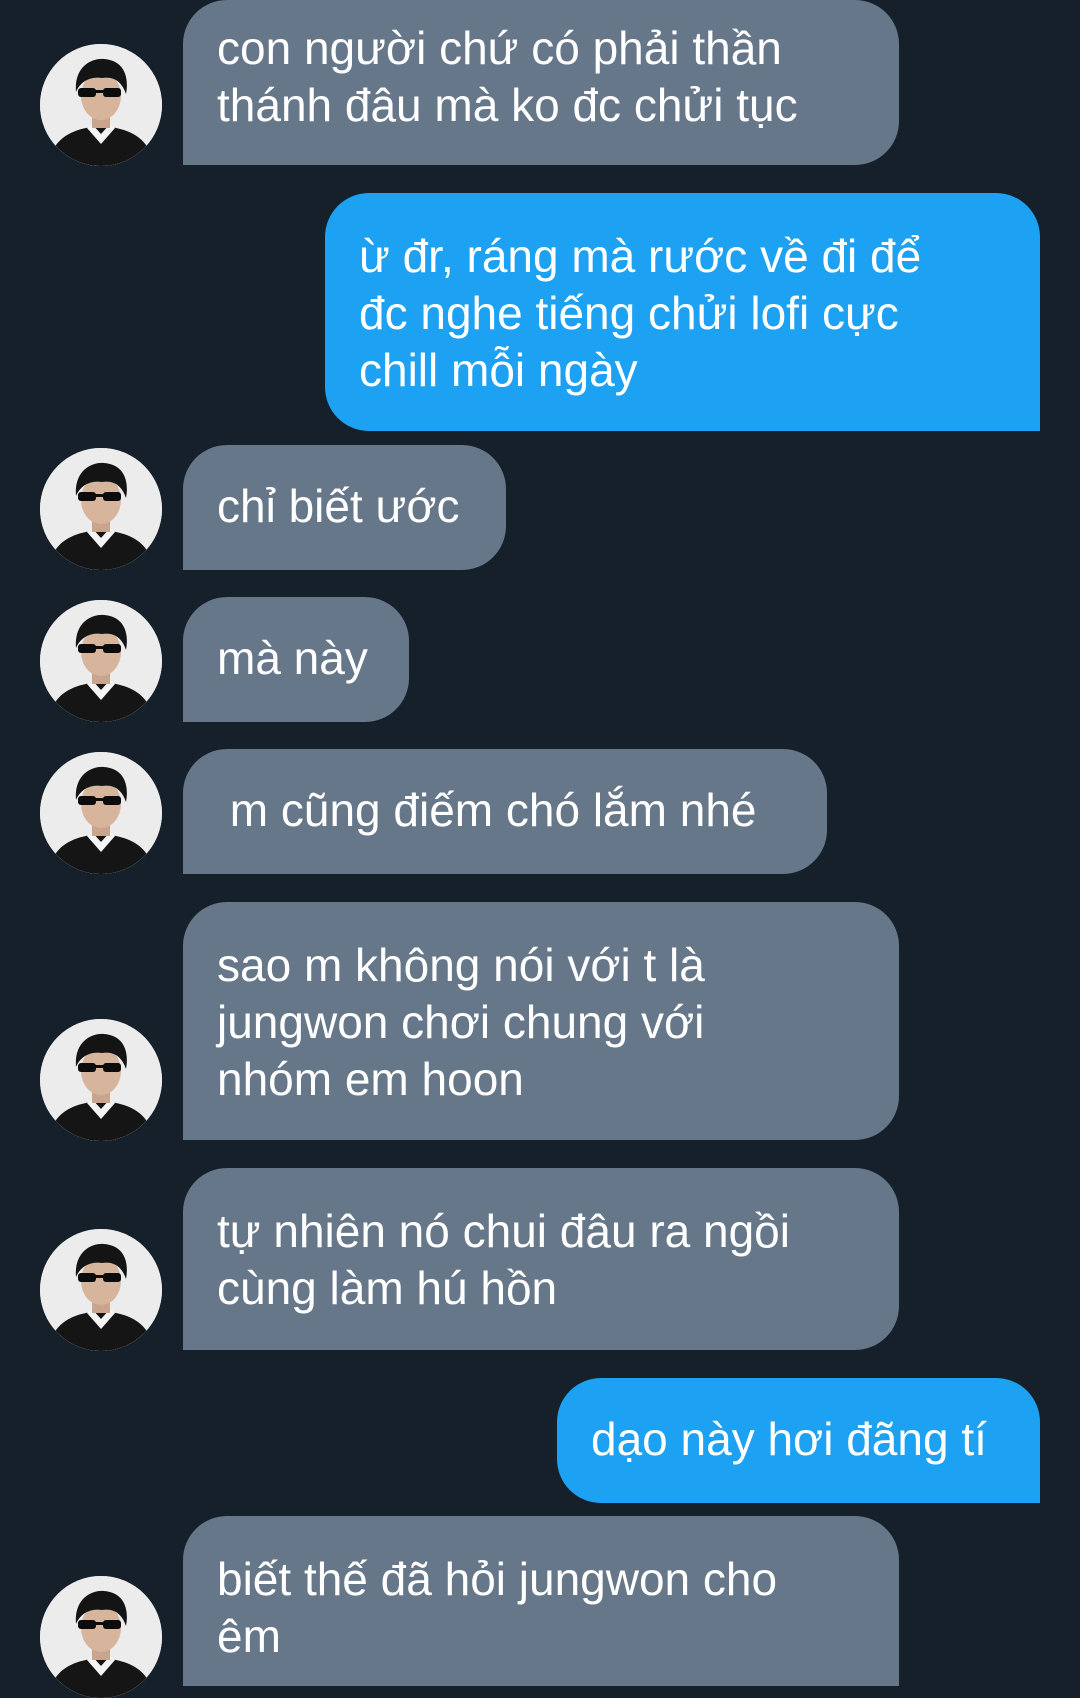 This screenshot has width=1080, height=1698. What do you see at coordinates (344, 507) in the screenshot?
I see `message-bubble: chỉ biết ước` at bounding box center [344, 507].